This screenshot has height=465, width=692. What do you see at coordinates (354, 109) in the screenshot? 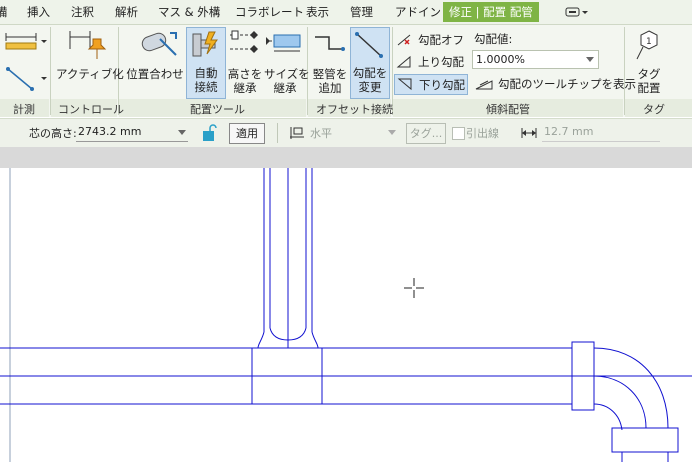
I see `panel-title-offset: オフセット接続` at bounding box center [354, 109].